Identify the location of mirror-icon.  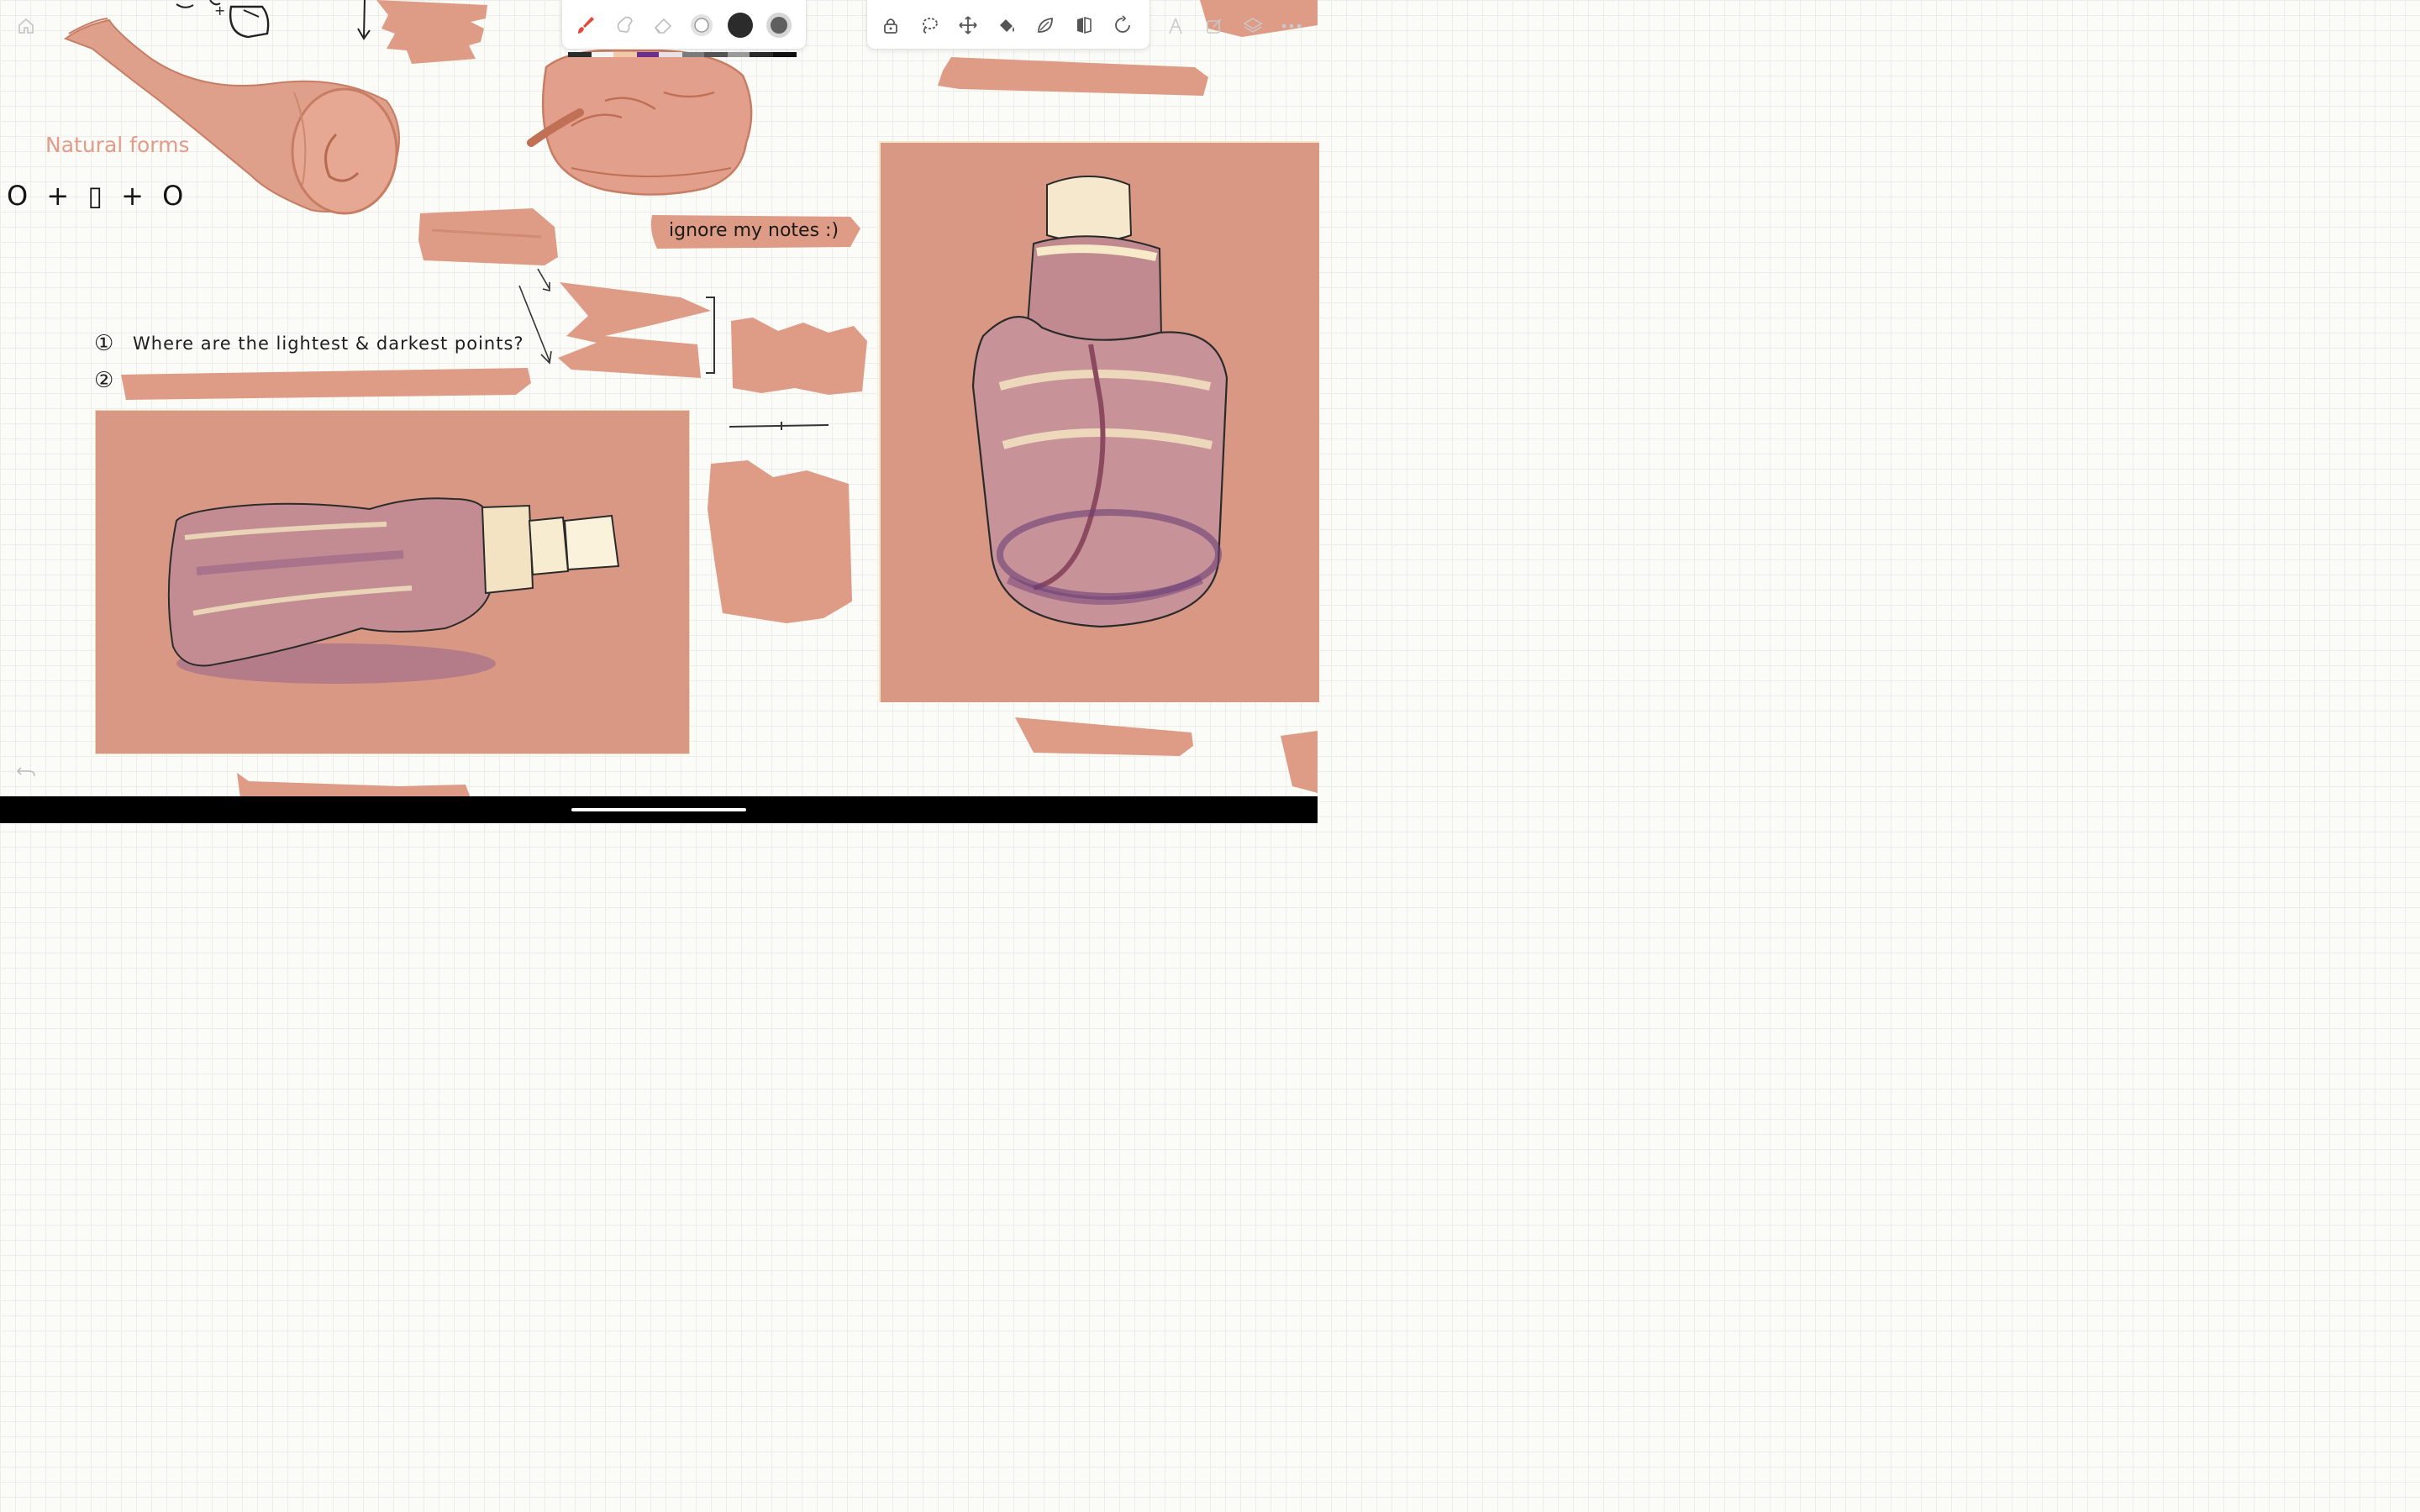
(1084, 25).